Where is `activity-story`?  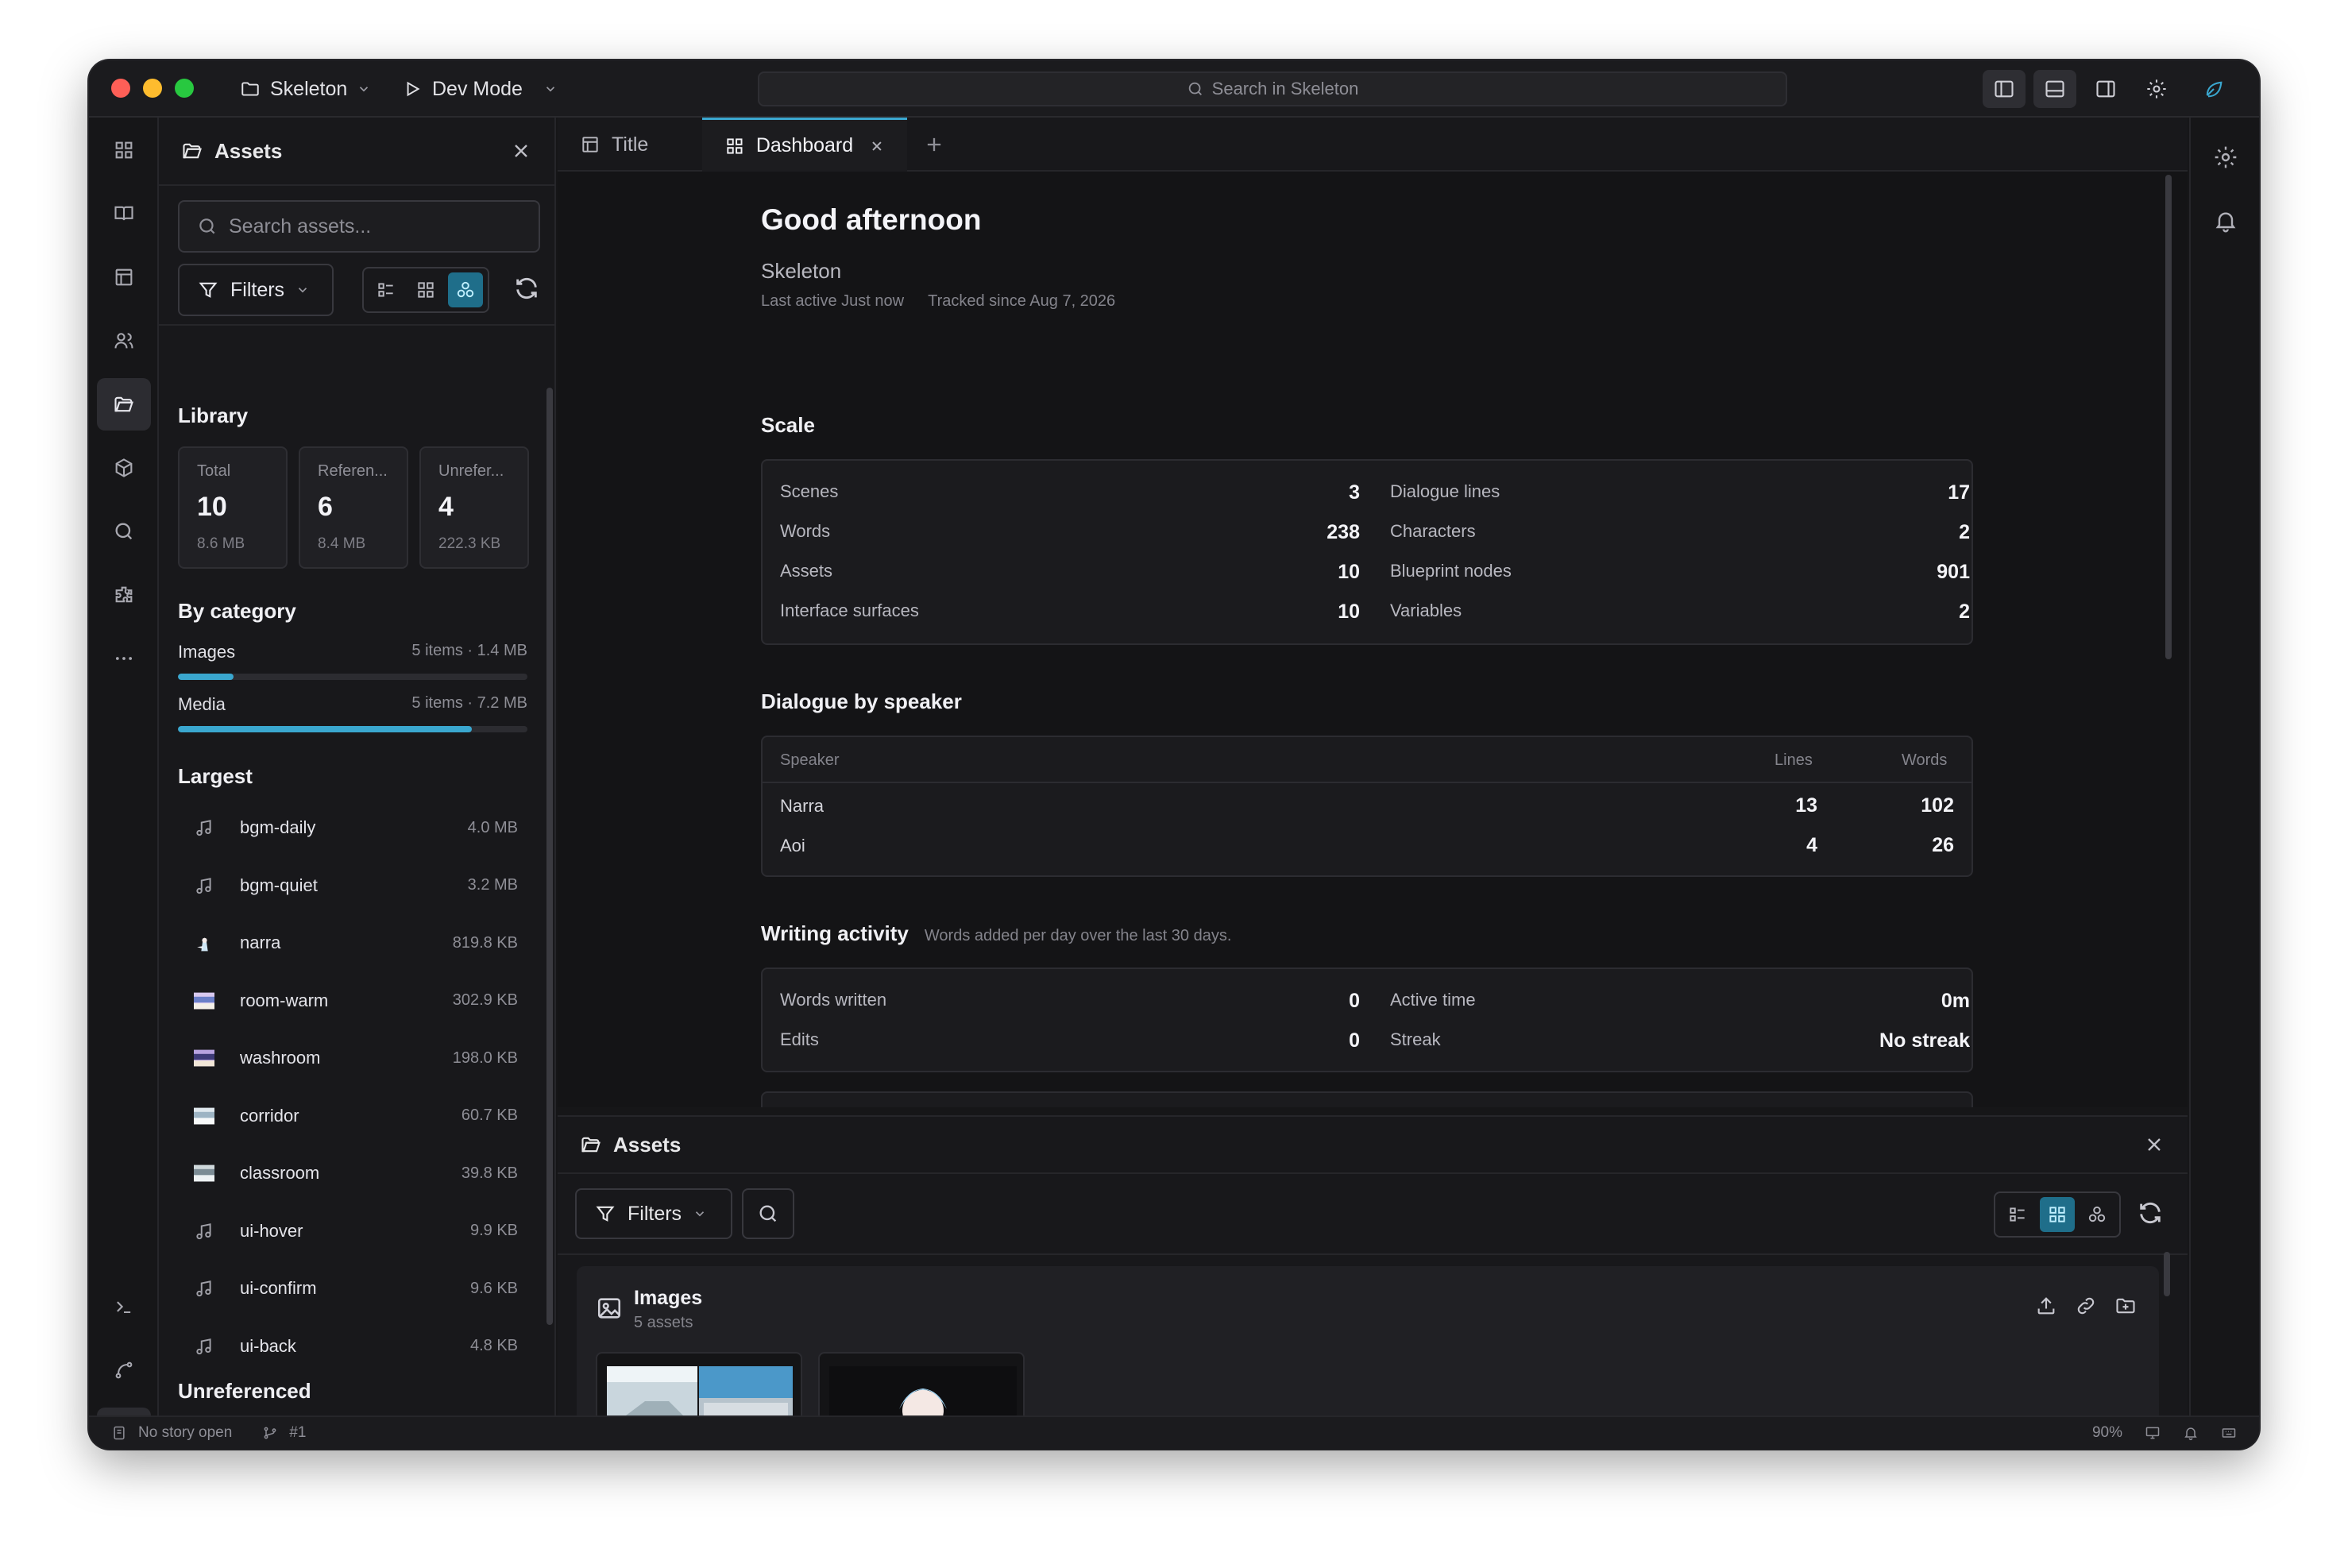 activity-story is located at coordinates (124, 213).